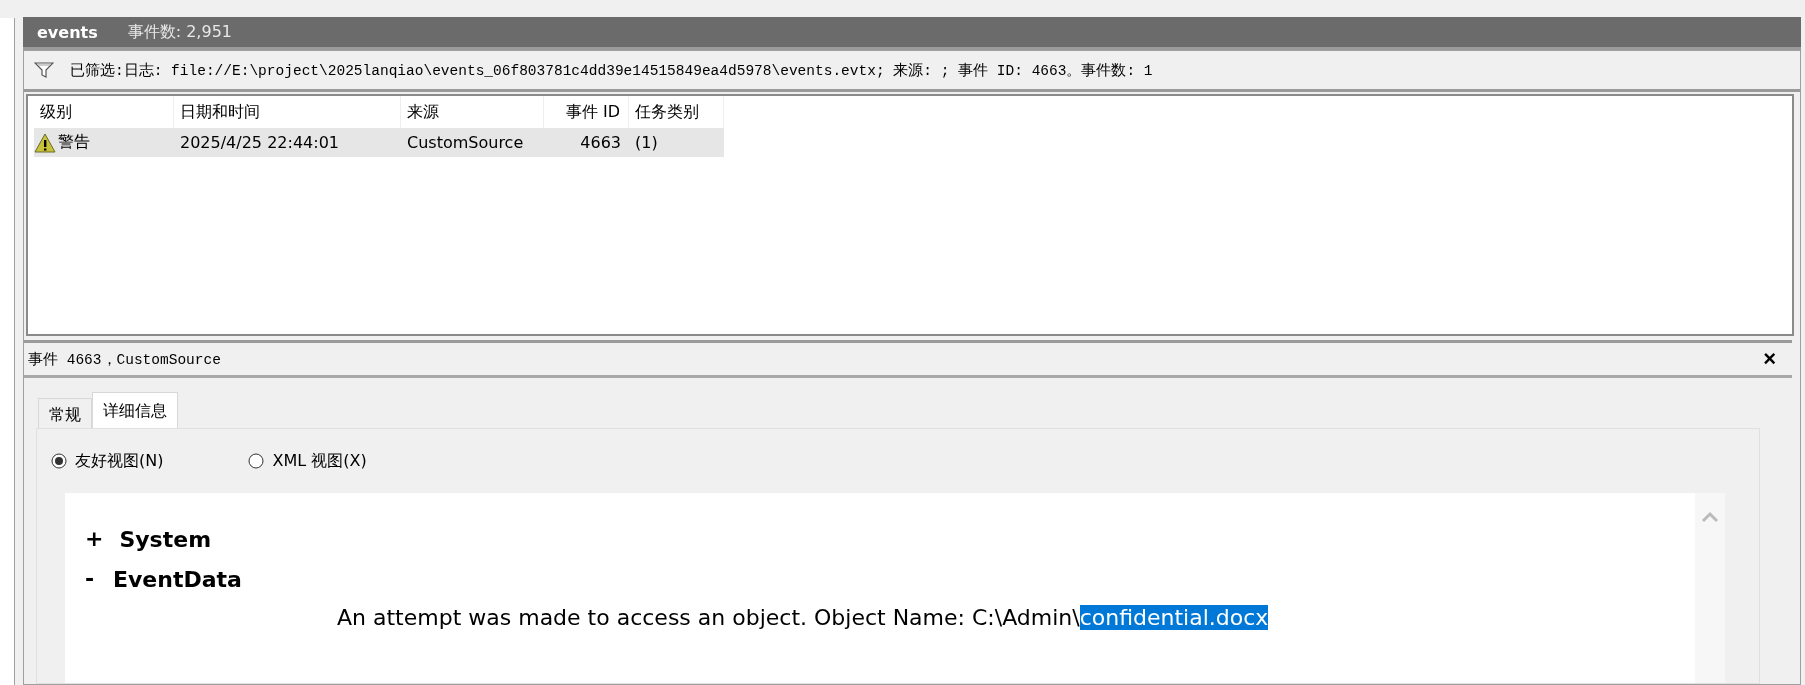  What do you see at coordinates (65, 413) in the screenshot?
I see `tab: 常规` at bounding box center [65, 413].